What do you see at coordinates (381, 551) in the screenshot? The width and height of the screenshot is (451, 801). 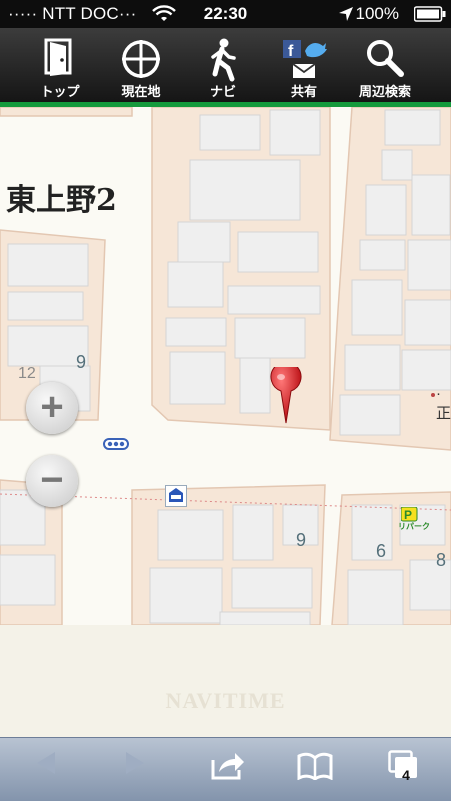 I see `block-number-6: 6` at bounding box center [381, 551].